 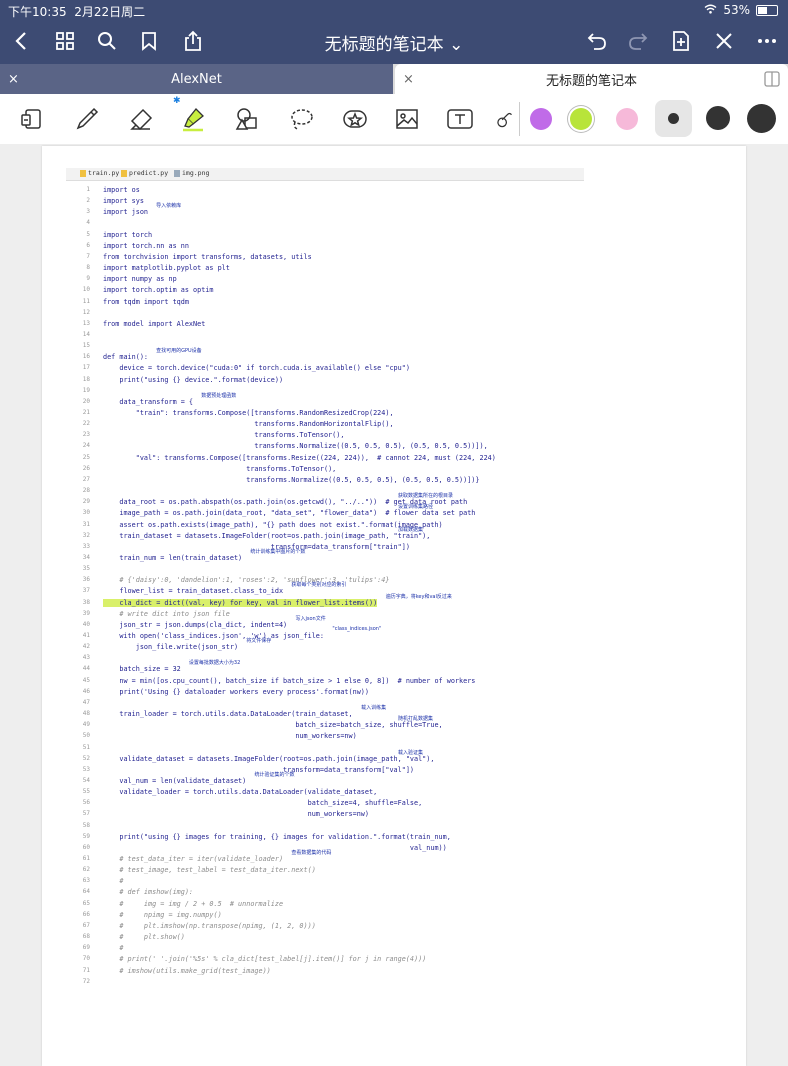 I want to click on line-number: 43, so click(x=86, y=658).